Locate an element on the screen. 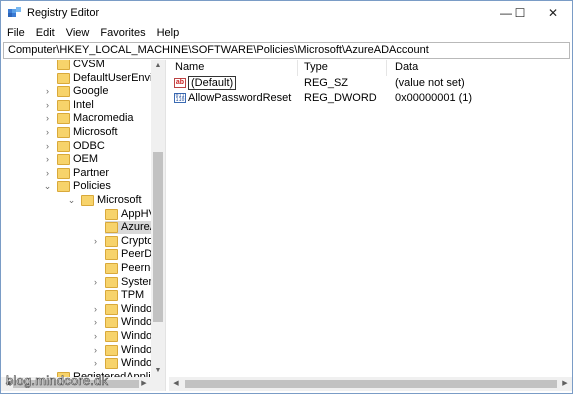 This screenshot has height=394, width=573. menu-favorites: Favorites is located at coordinates (122, 33).